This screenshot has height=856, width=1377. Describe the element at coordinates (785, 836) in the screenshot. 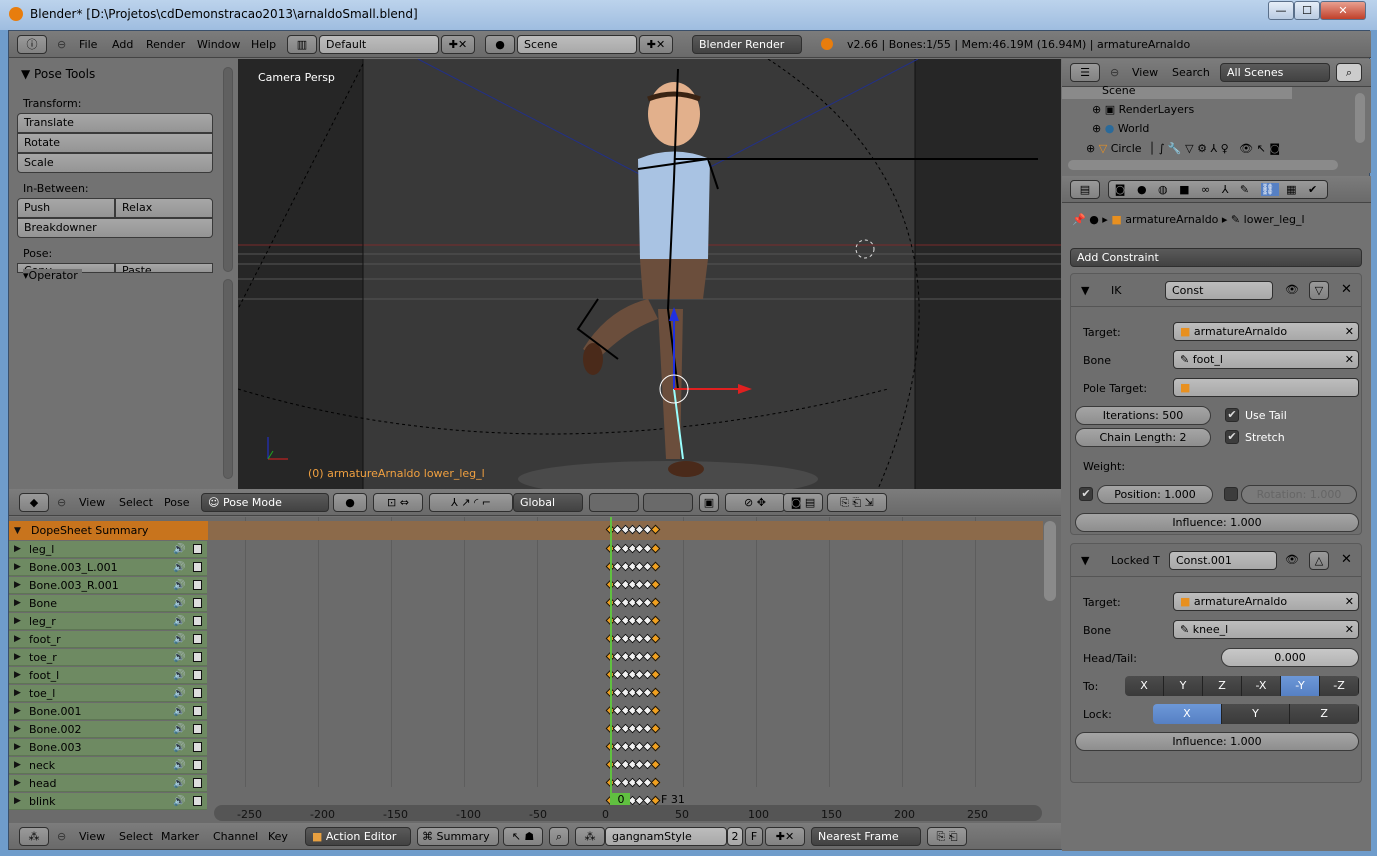

I see `action-add-remove: ✚✕` at that location.